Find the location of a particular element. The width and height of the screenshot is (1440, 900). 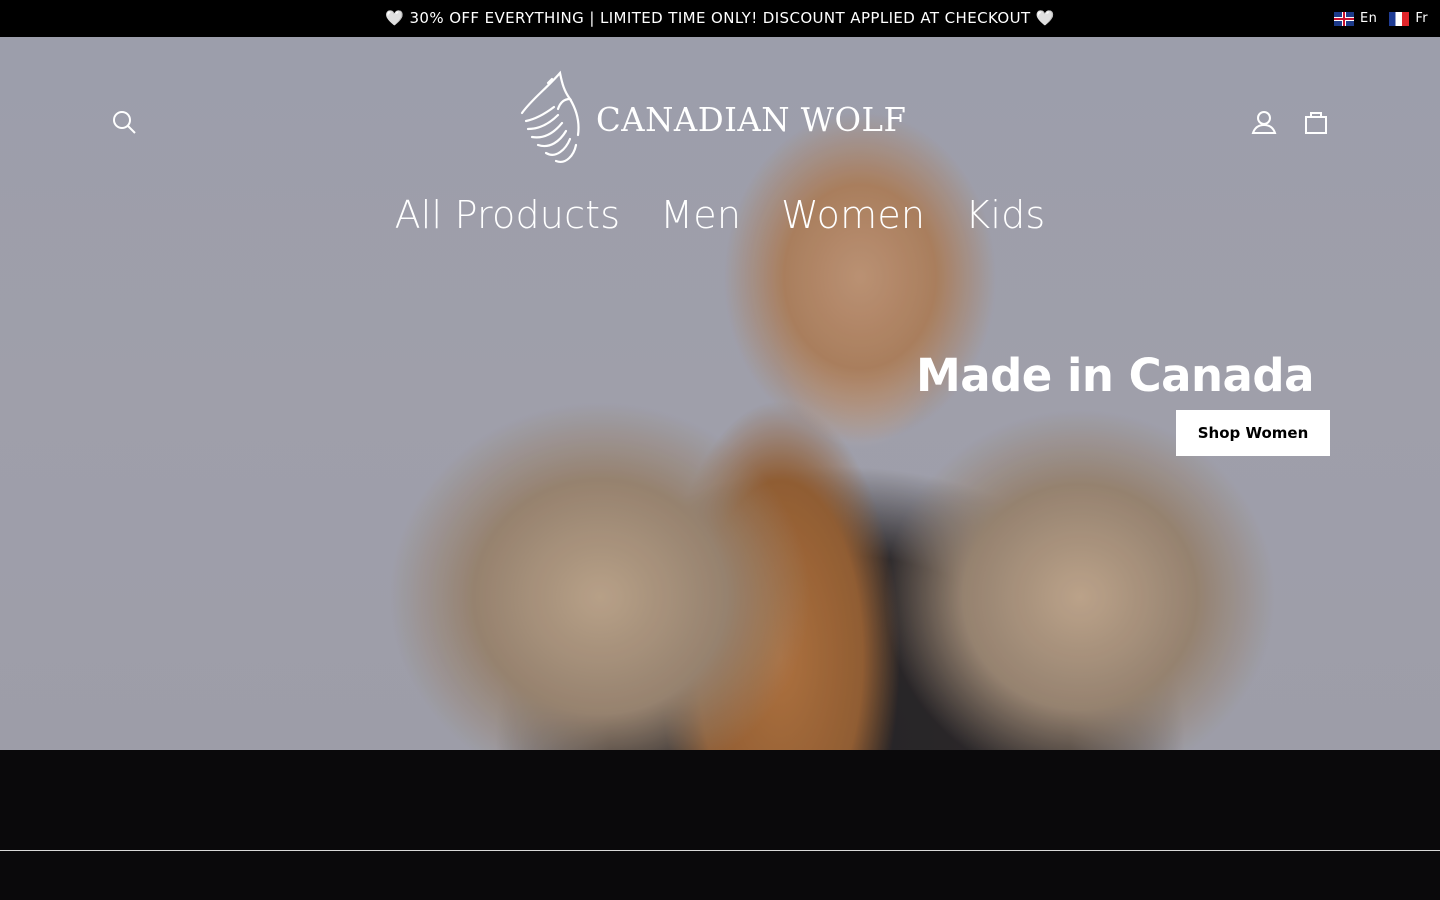

brand-logo: CANADIAN WOLF is located at coordinates (718, 119).